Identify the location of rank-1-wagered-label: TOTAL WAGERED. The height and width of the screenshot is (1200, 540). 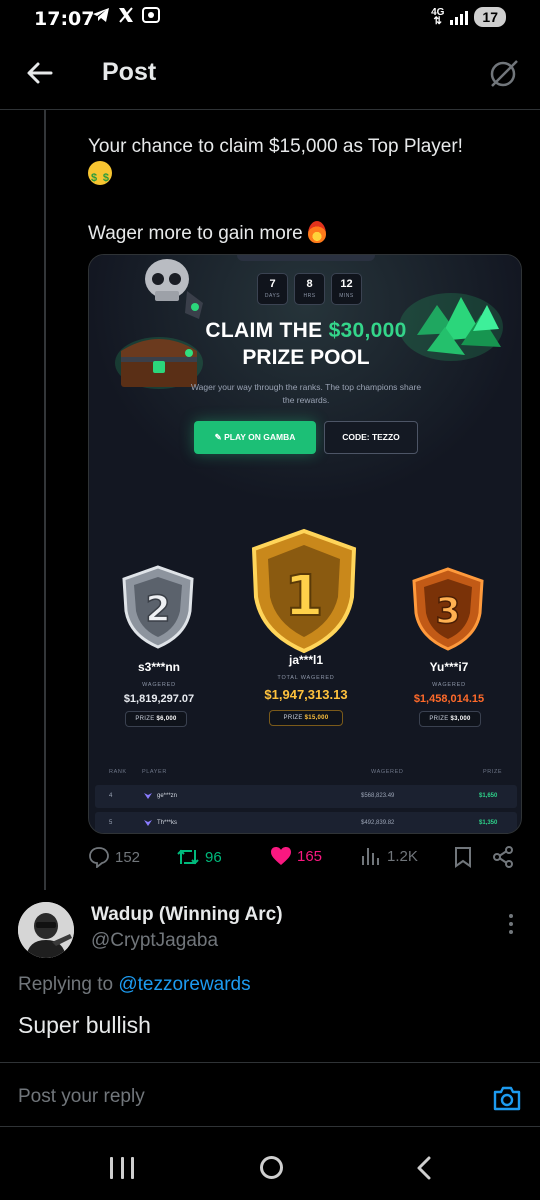
(306, 678).